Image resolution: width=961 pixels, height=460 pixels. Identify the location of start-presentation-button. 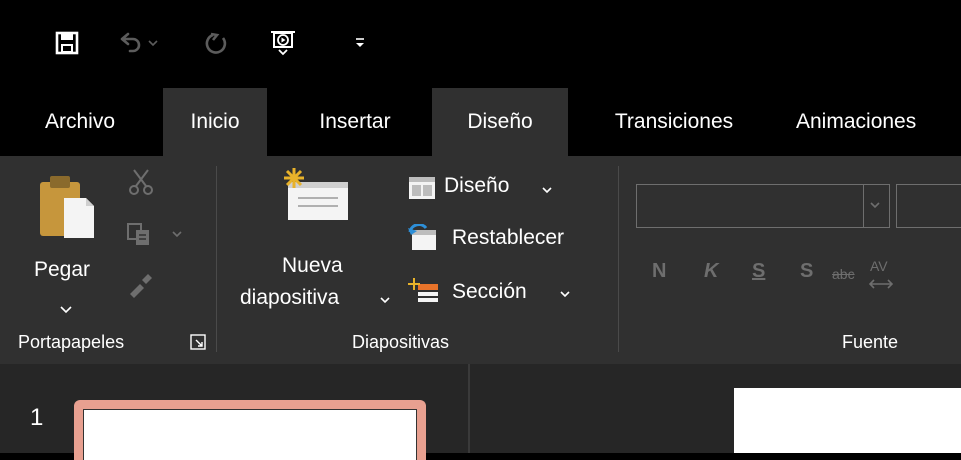
(283, 43).